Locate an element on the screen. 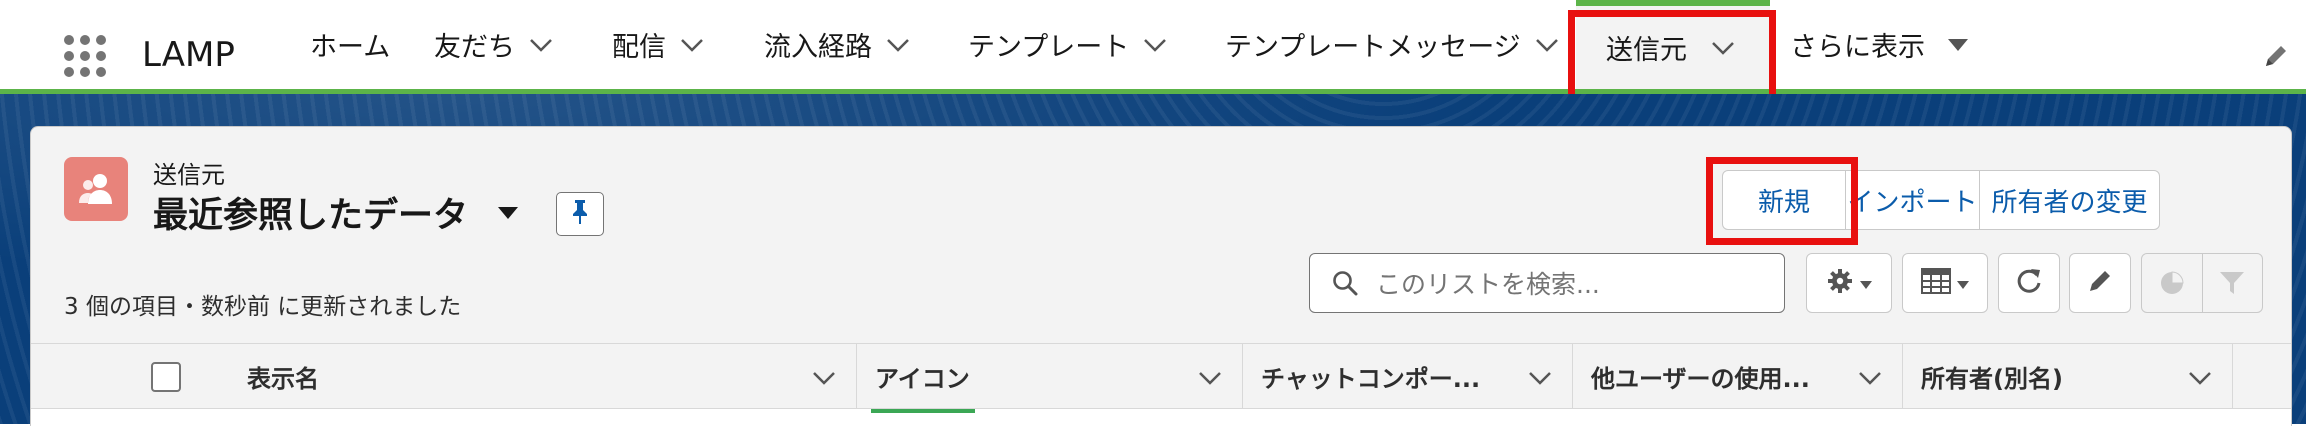 This screenshot has width=2306, height=429. nav-item-label: さらに表示 is located at coordinates (1857, 47).